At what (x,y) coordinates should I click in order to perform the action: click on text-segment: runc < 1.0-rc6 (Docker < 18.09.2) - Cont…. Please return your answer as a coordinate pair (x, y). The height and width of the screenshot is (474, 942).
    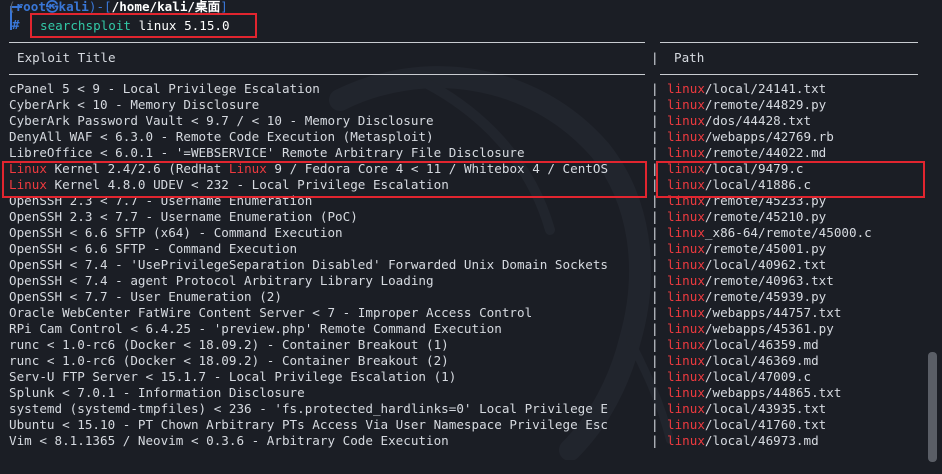
    Looking at the image, I should click on (229, 344).